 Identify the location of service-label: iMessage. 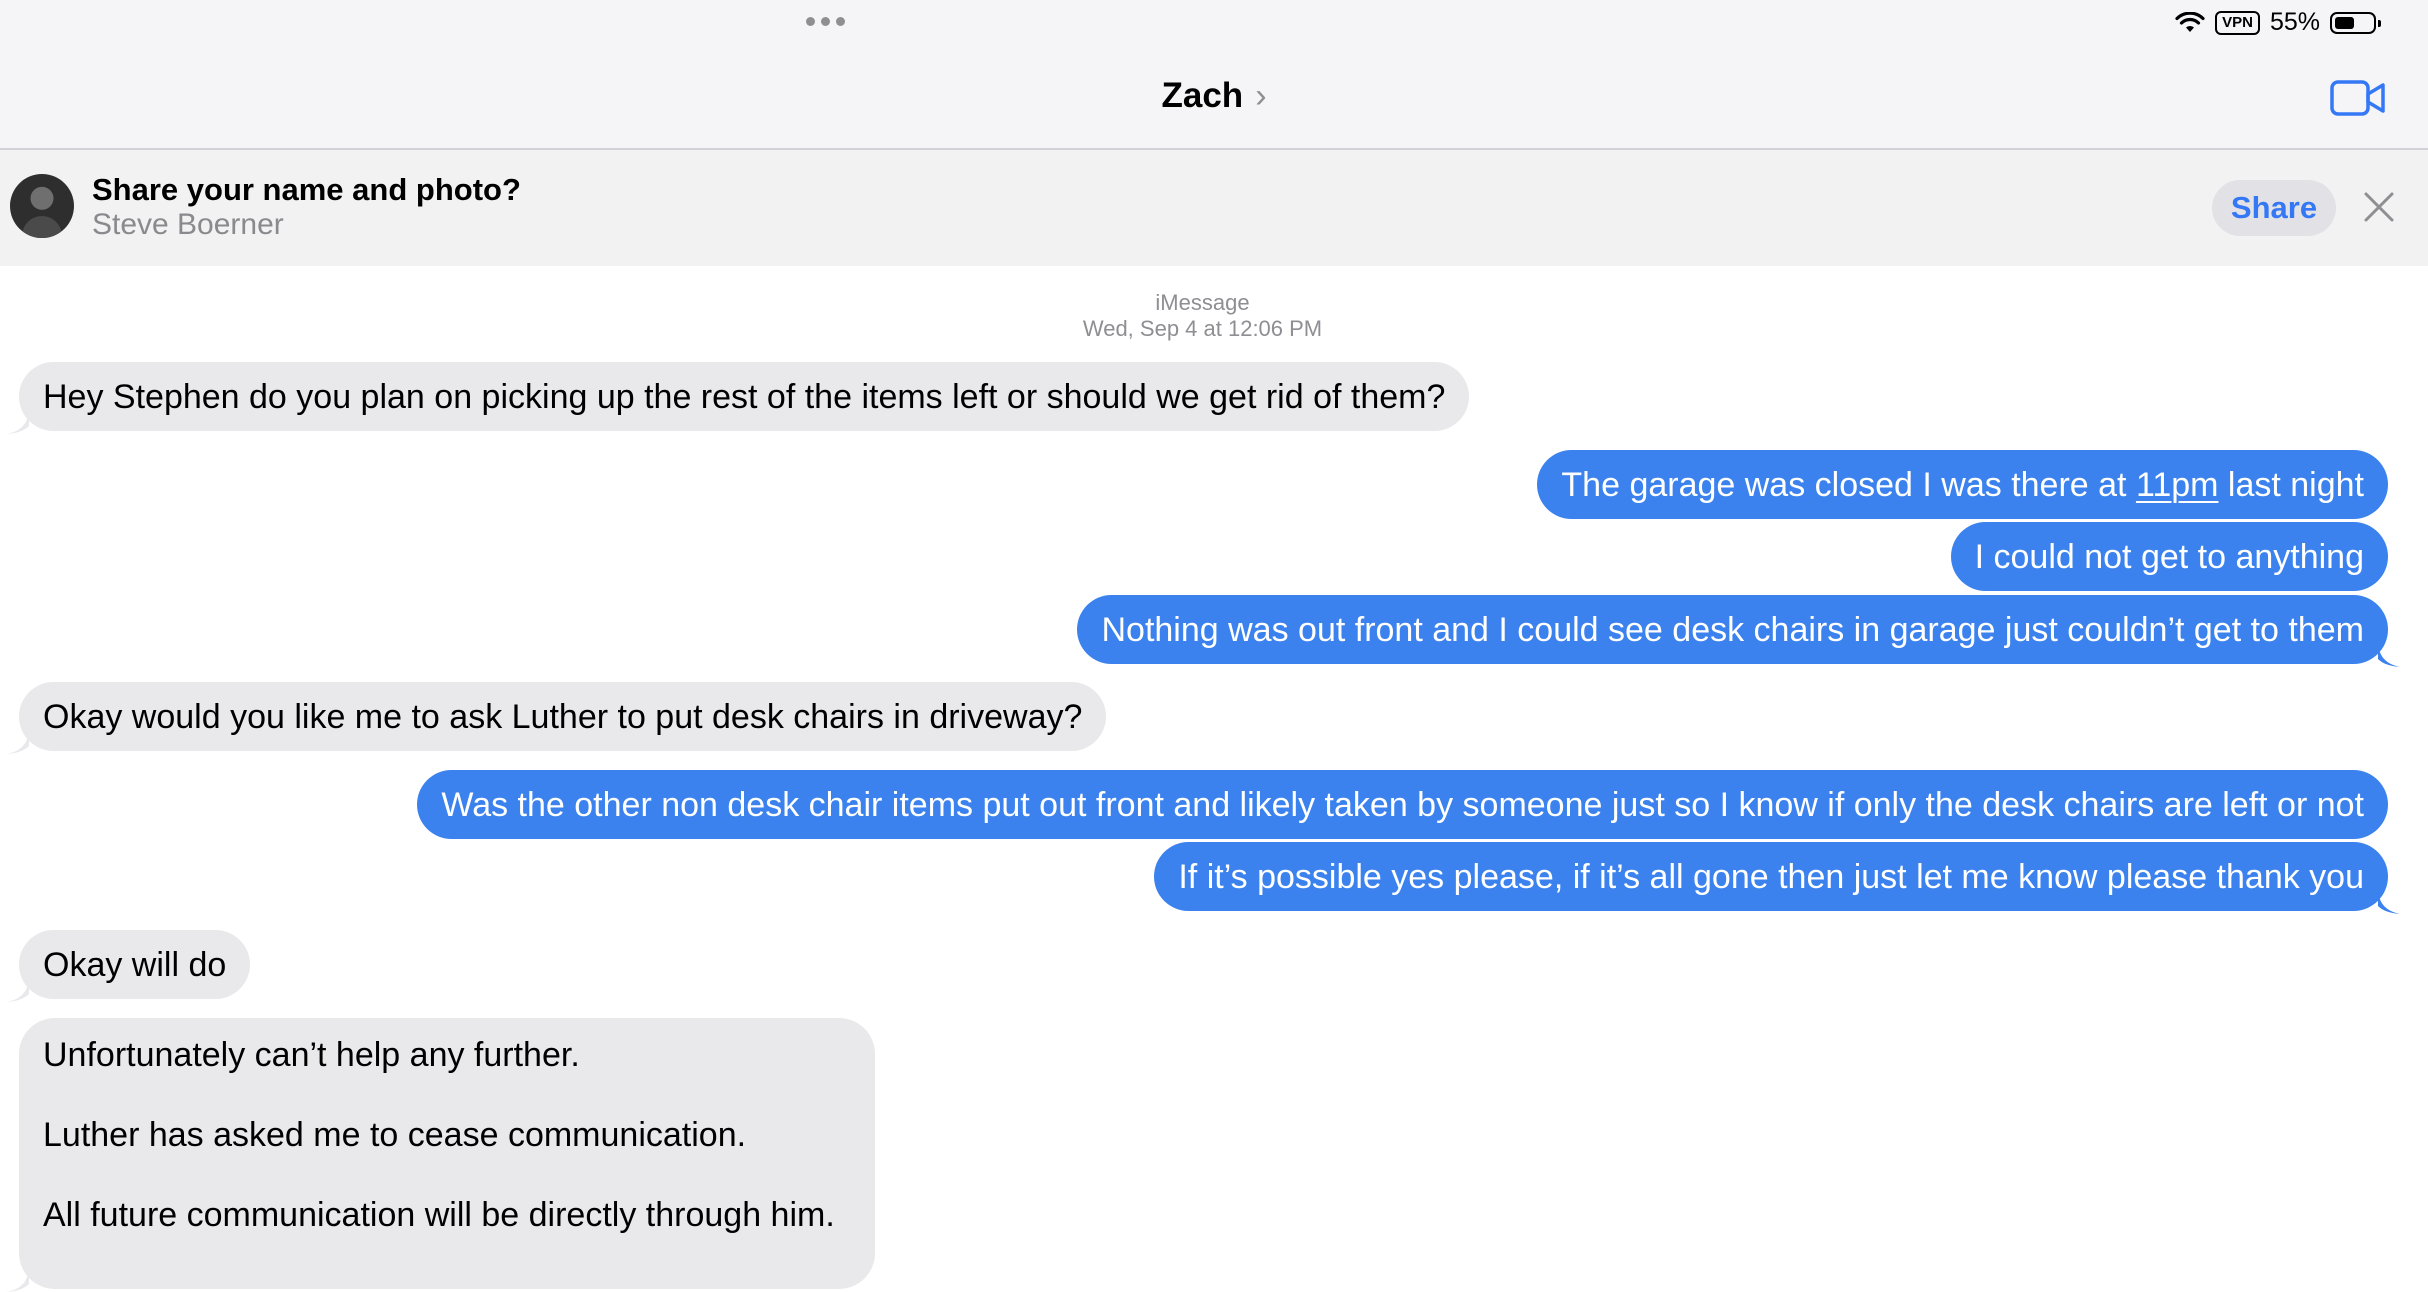
(1202, 302).